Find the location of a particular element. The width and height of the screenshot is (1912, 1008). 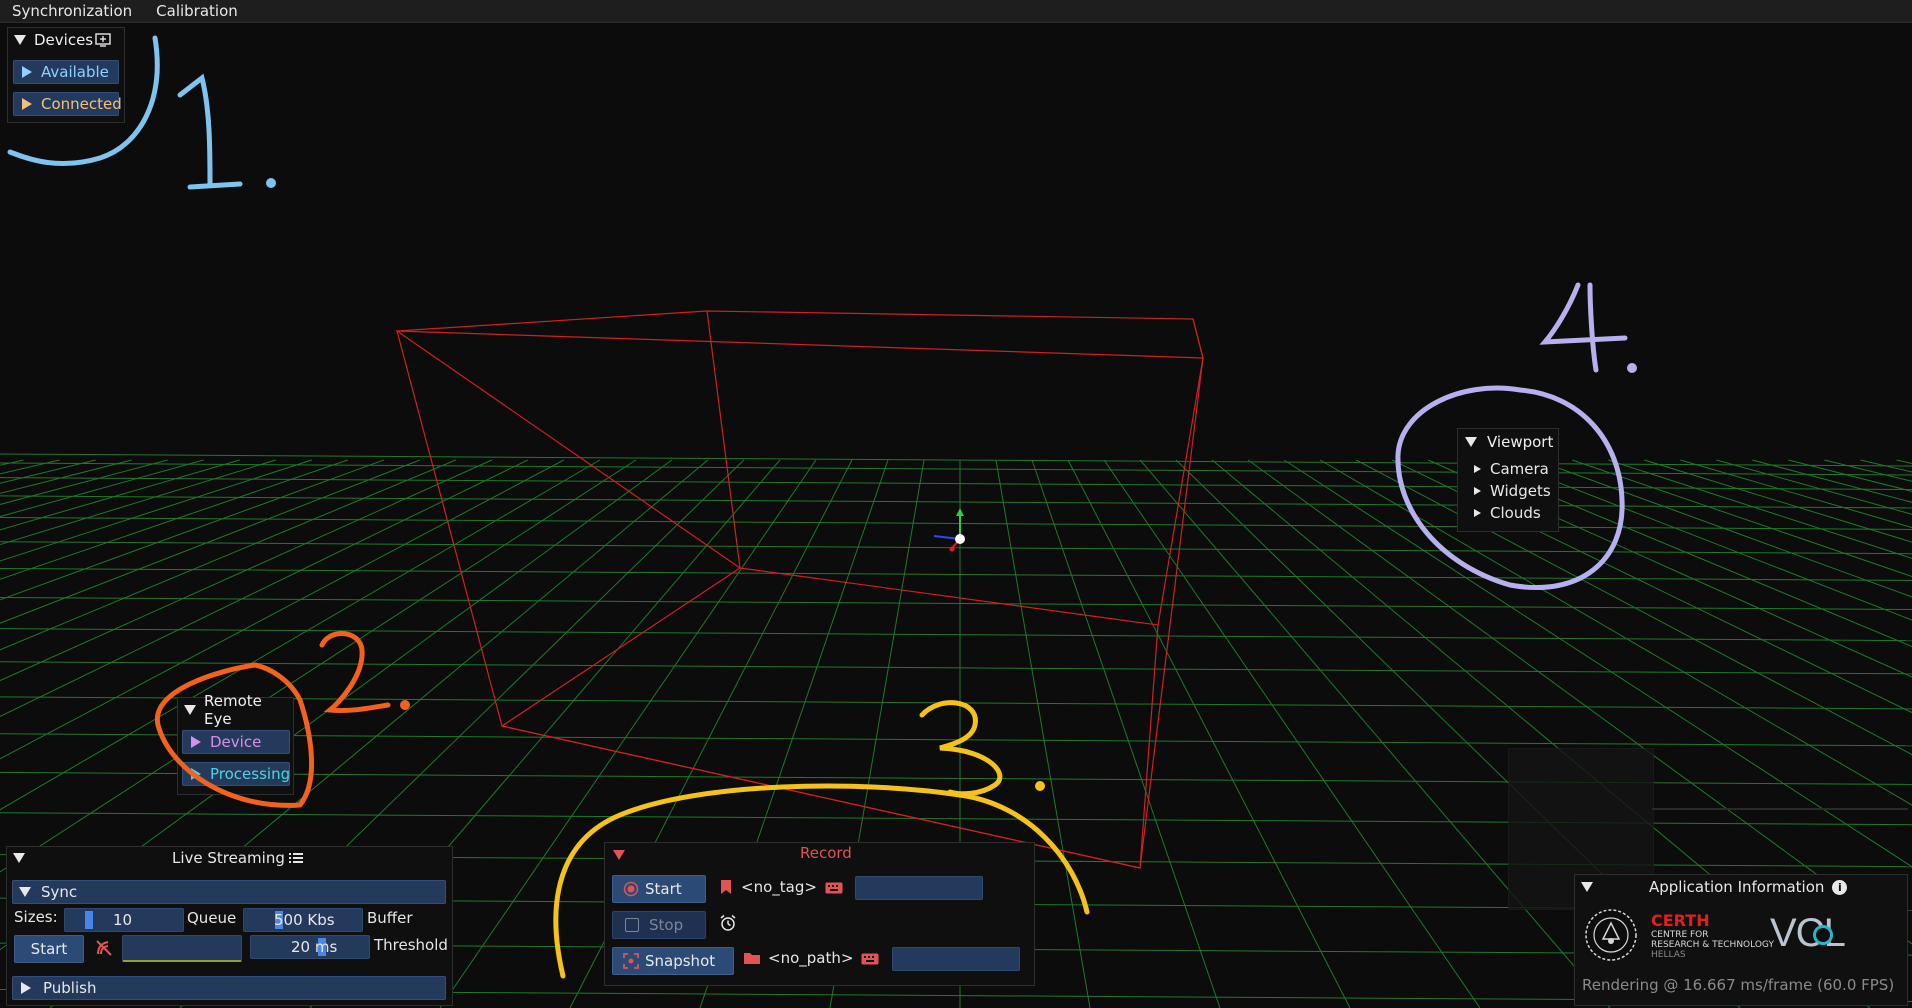

record-stop-button: Stop is located at coordinates (659, 925).